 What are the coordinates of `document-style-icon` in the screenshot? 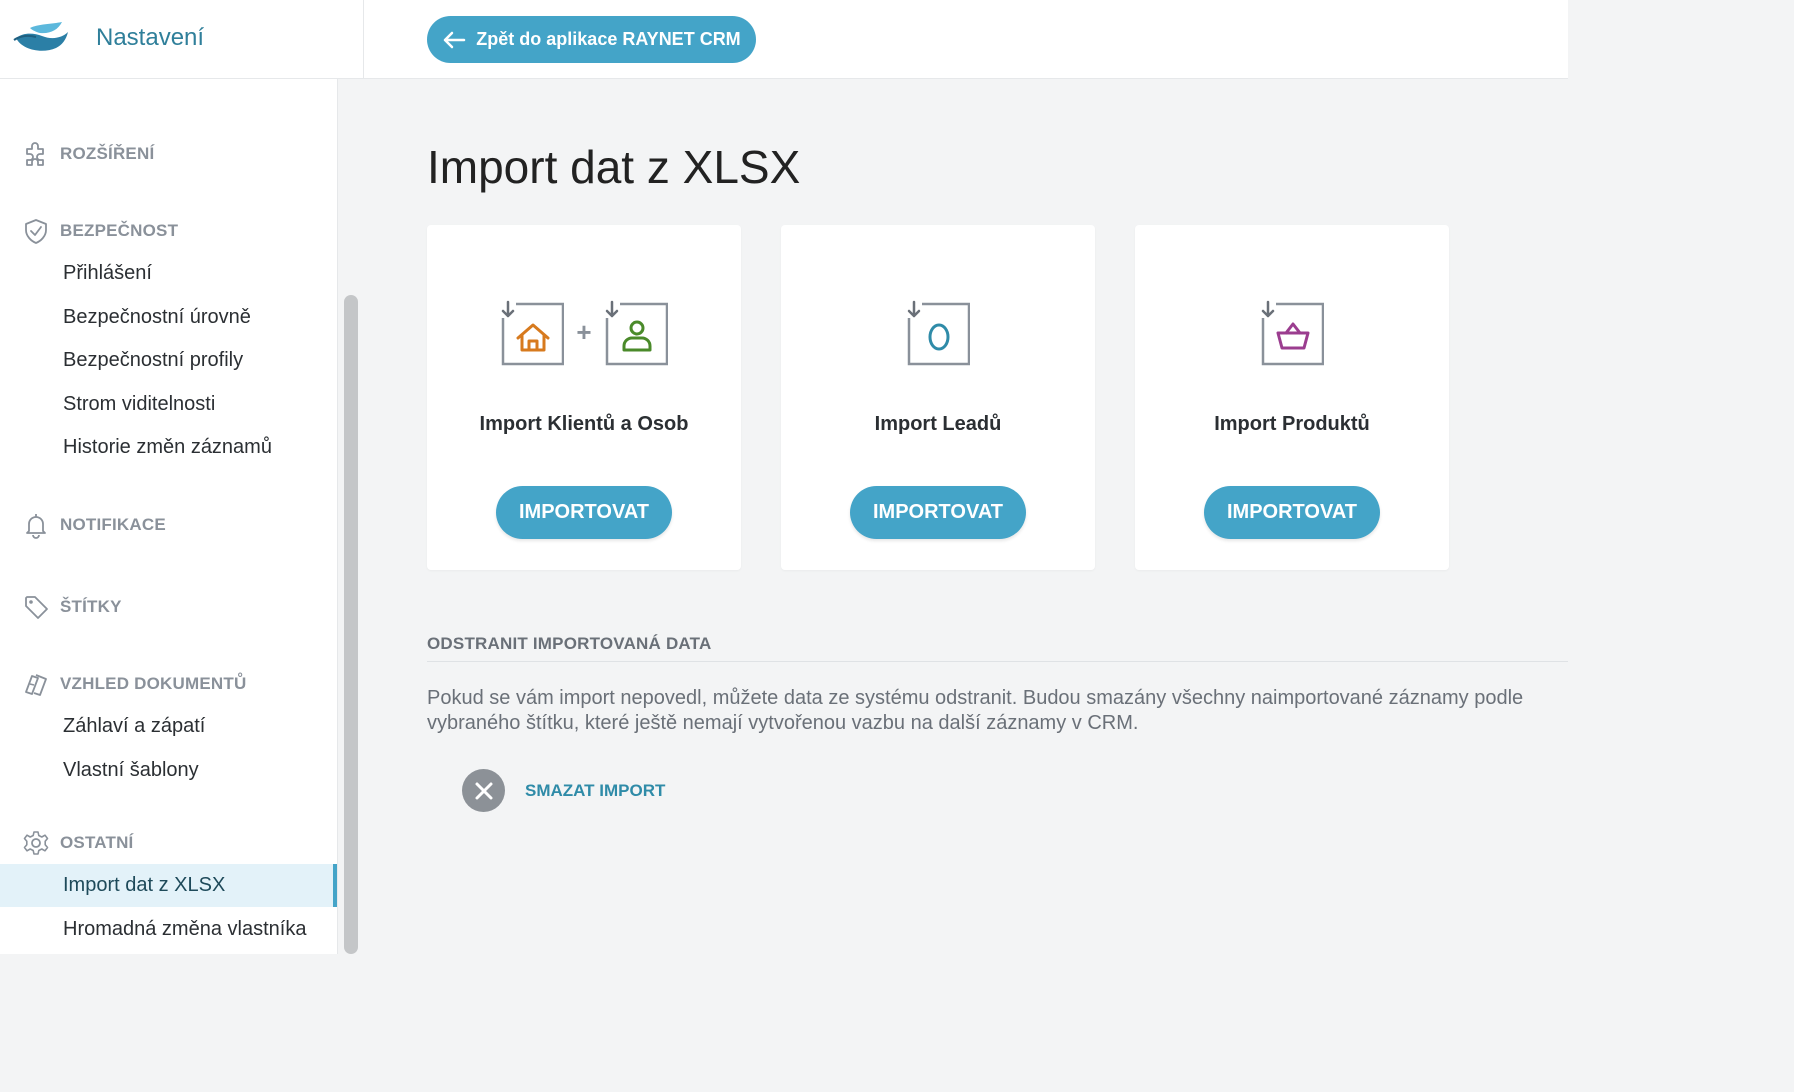 It's located at (36, 684).